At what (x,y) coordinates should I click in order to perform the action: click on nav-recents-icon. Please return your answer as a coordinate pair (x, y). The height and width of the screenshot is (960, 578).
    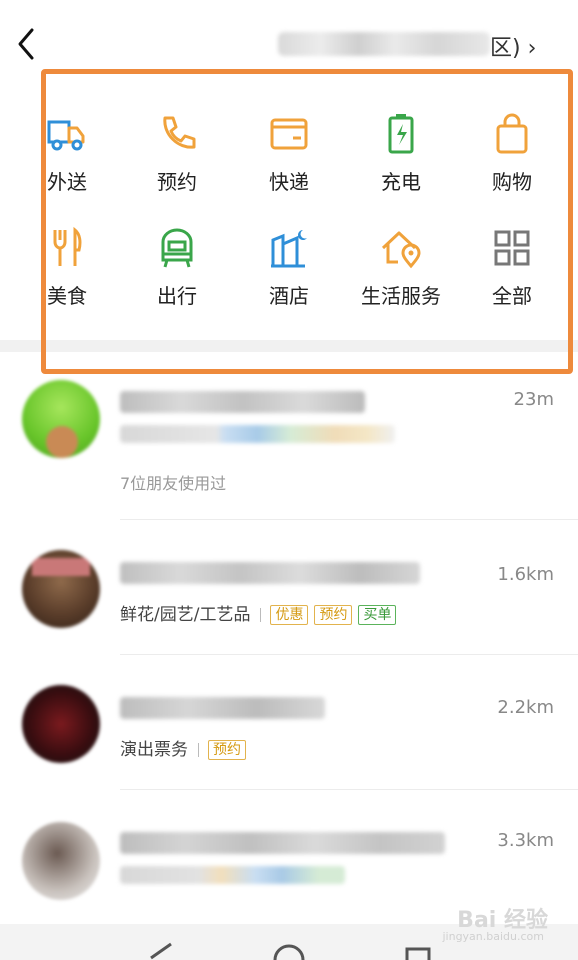
    Looking at the image, I should click on (418, 953).